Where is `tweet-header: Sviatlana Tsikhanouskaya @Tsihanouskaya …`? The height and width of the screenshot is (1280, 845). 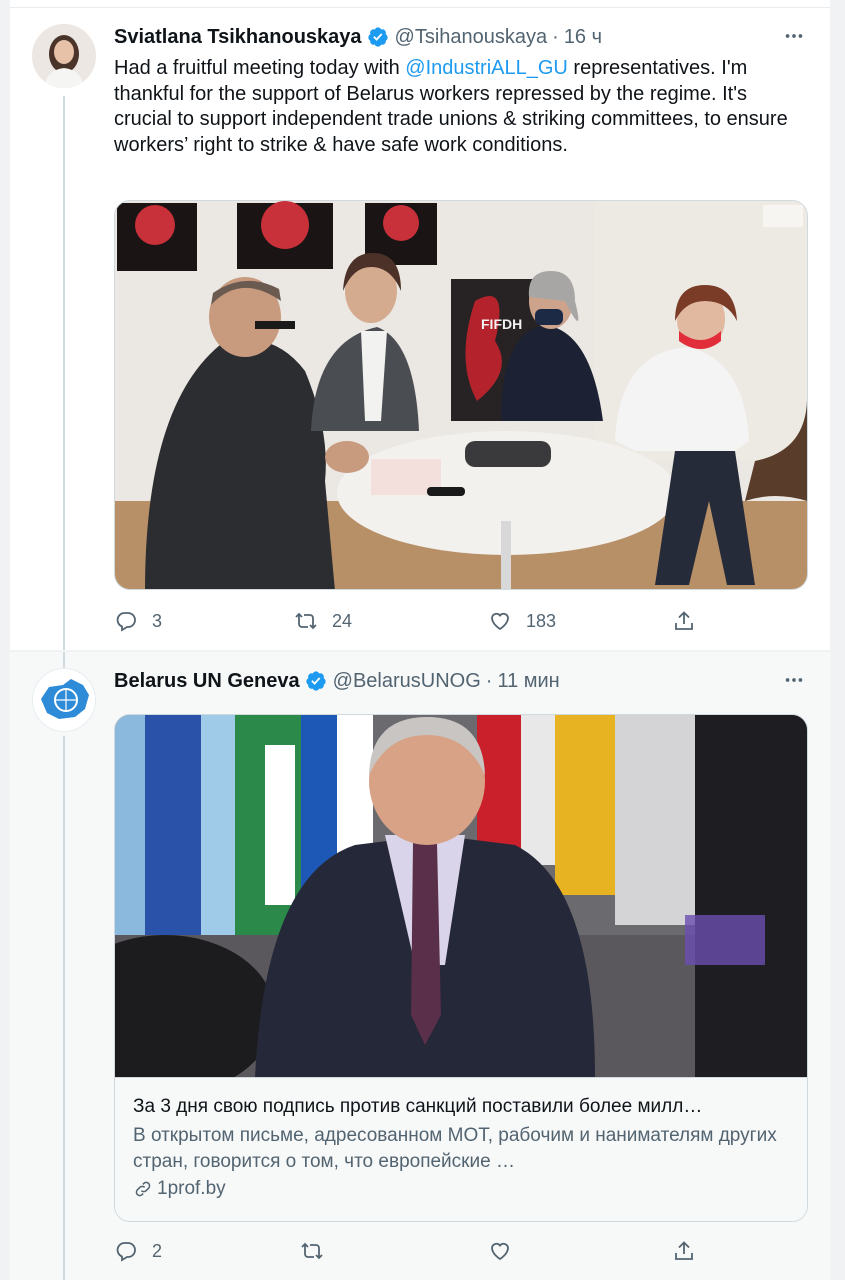 tweet-header: Sviatlana Tsikhanouskaya @Tsihanouskaya … is located at coordinates (358, 37).